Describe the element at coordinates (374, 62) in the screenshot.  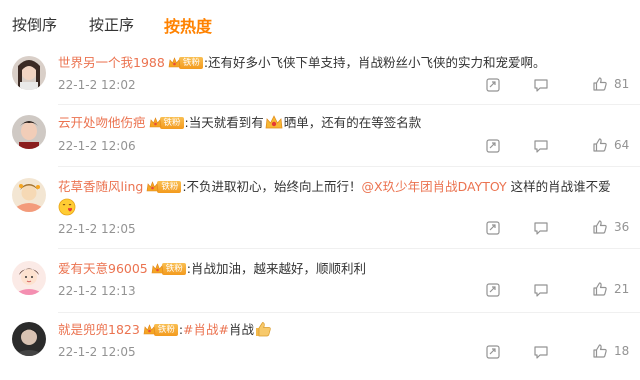
I see `comment-text: :还有好多小飞侠下单支持，肖战粉丝小飞侠的实力和宠爱啊。` at that location.